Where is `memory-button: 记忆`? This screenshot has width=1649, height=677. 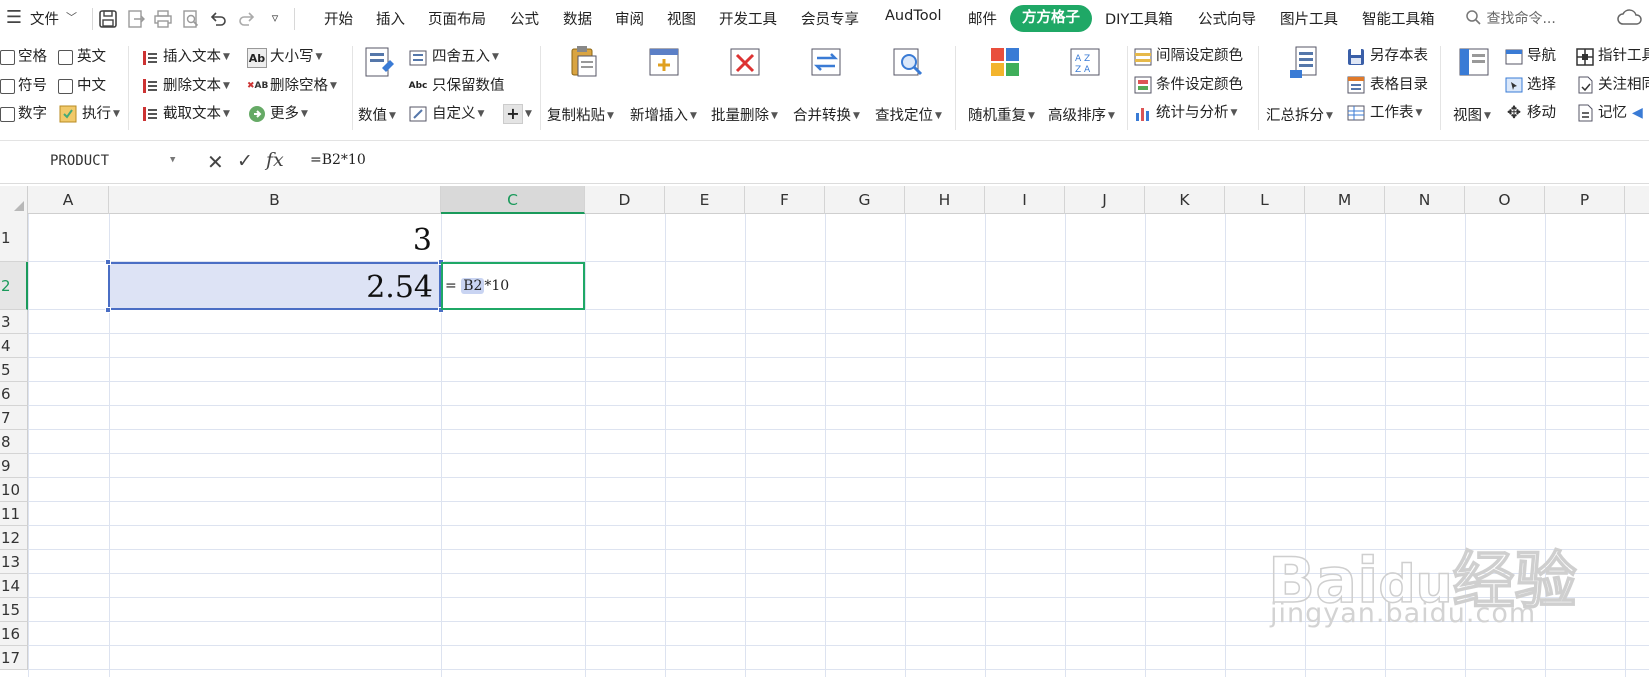
memory-button: 记忆 is located at coordinates (1612, 113).